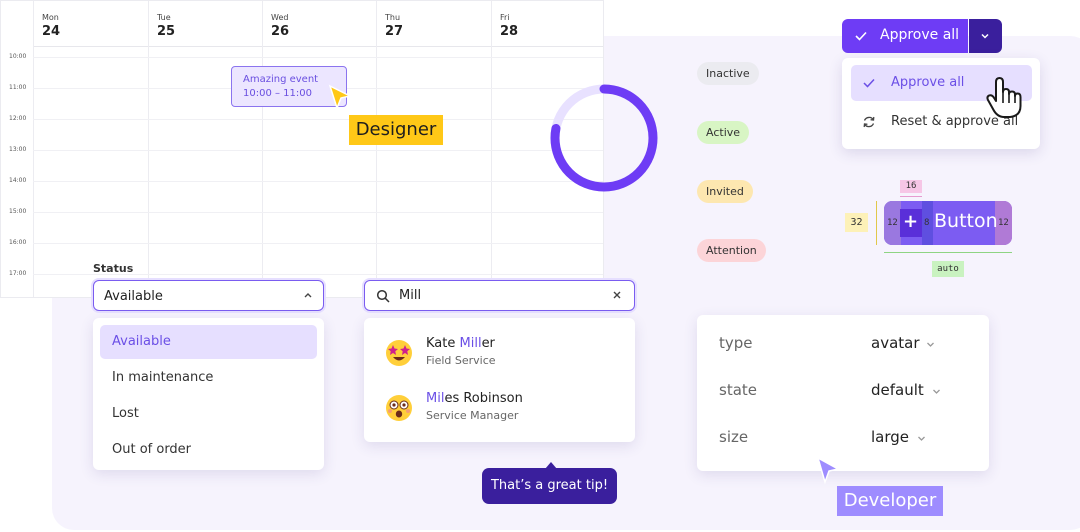 This screenshot has width=1080, height=532. I want to click on spec-guide-left, so click(876, 223).